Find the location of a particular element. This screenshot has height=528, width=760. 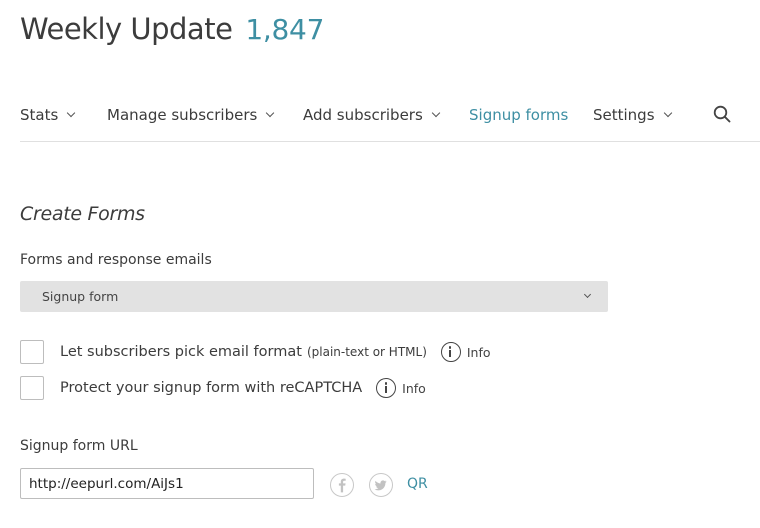

nav-add-subscribers: Add subscribers is located at coordinates (372, 115).